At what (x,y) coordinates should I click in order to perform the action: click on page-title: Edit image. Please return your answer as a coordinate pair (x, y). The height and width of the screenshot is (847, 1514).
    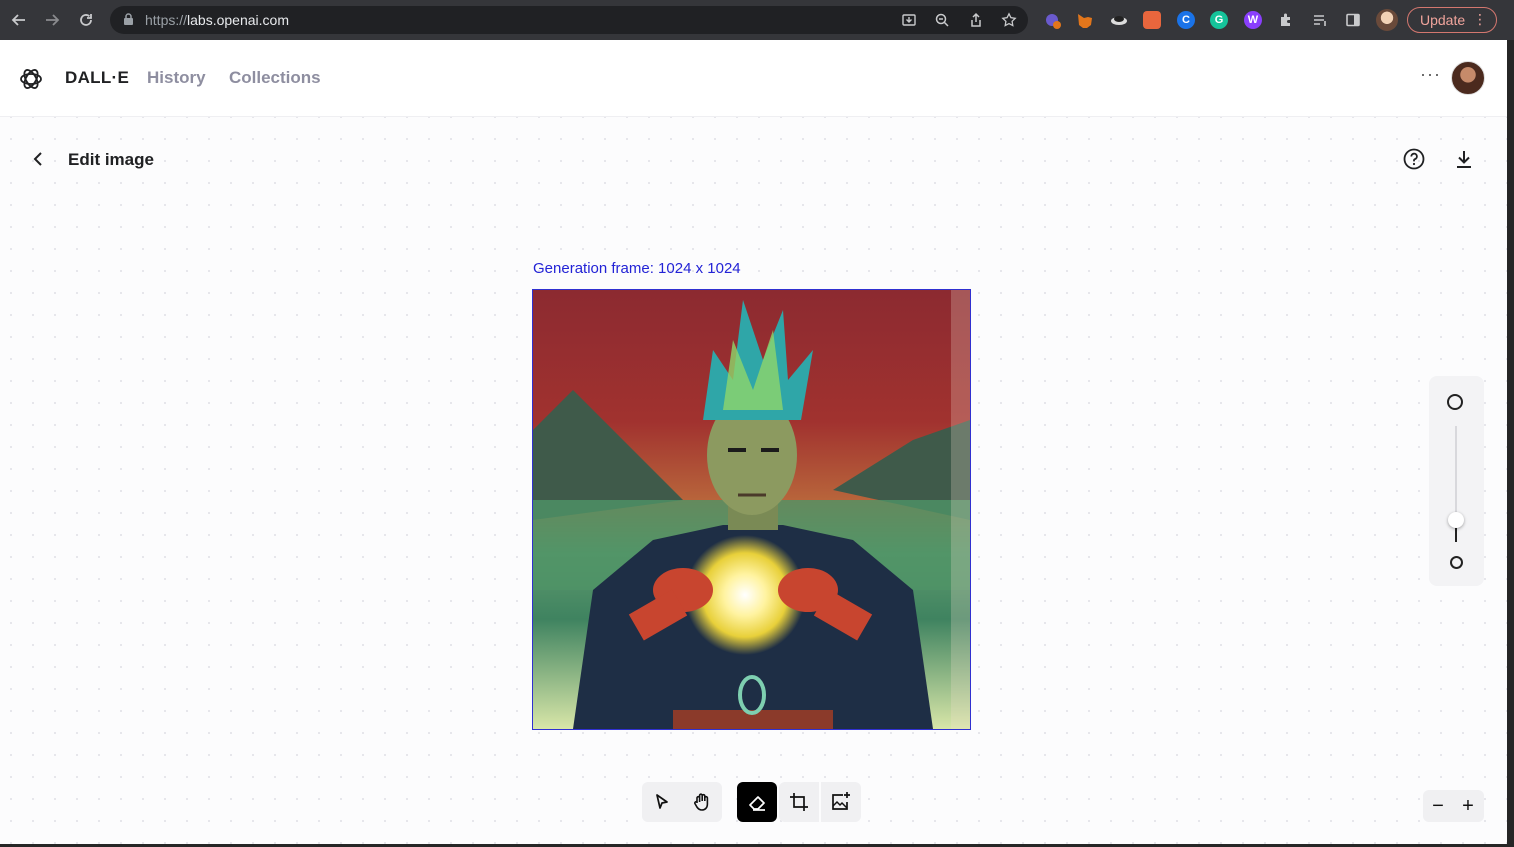
    Looking at the image, I should click on (111, 159).